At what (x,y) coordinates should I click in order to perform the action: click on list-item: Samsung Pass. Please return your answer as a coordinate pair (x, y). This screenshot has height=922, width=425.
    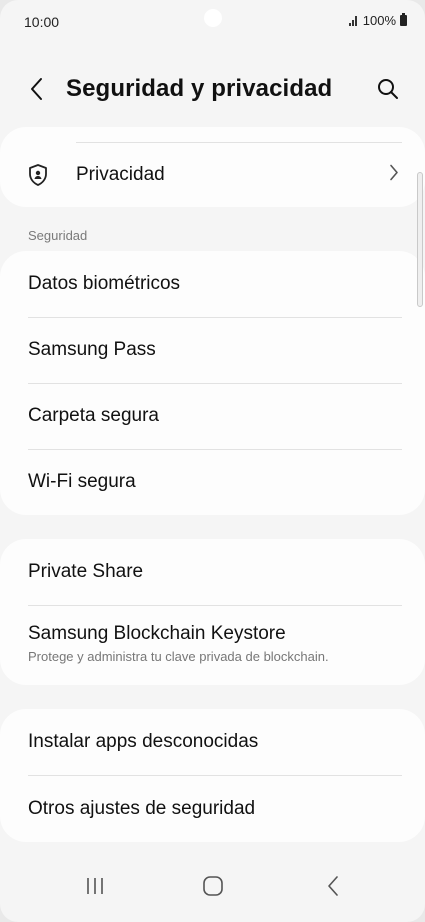
    Looking at the image, I should click on (212, 350).